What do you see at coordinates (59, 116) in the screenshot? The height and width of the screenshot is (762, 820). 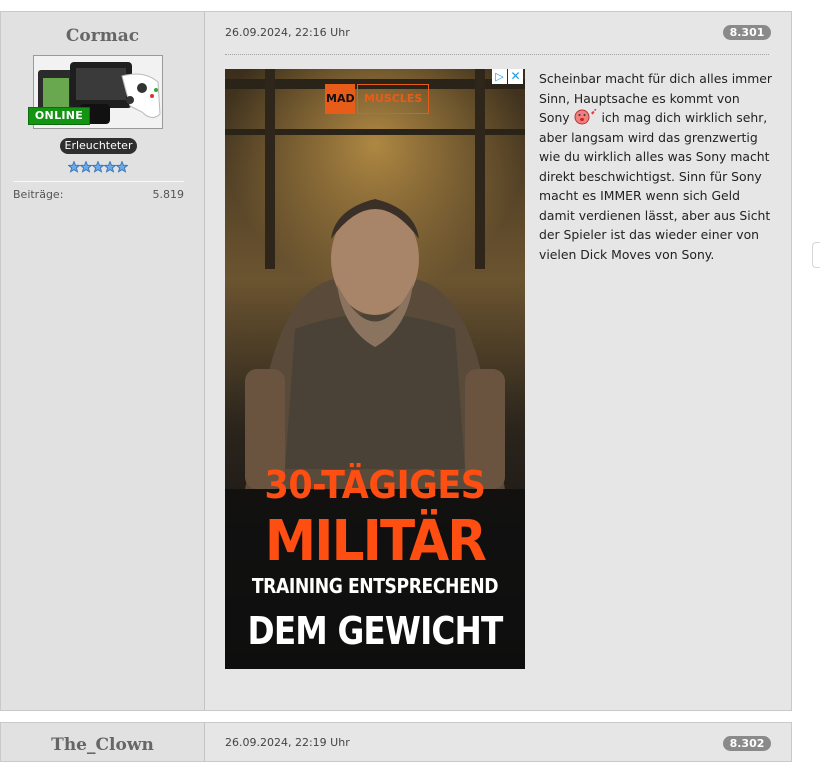 I see `online-badge: ONLINE` at bounding box center [59, 116].